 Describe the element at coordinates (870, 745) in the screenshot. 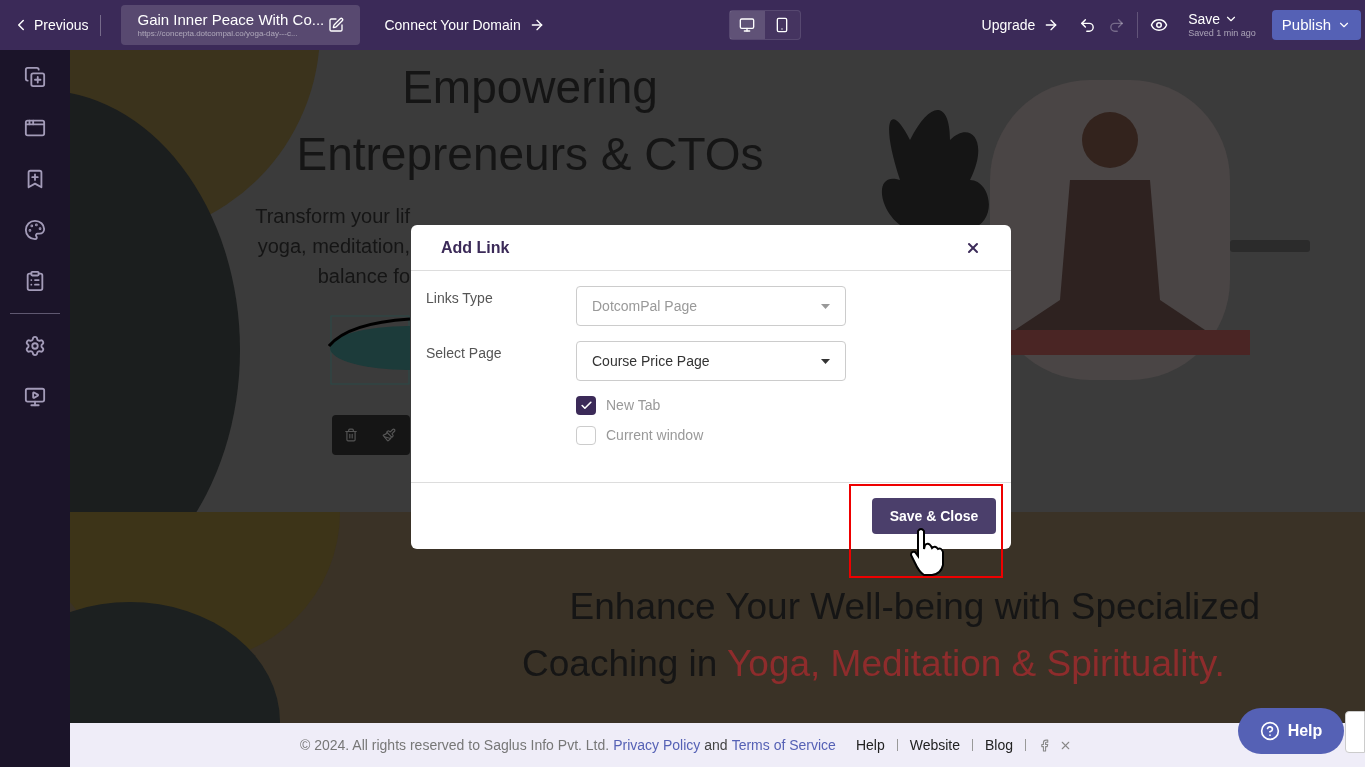

I see `footer-link: Help` at that location.